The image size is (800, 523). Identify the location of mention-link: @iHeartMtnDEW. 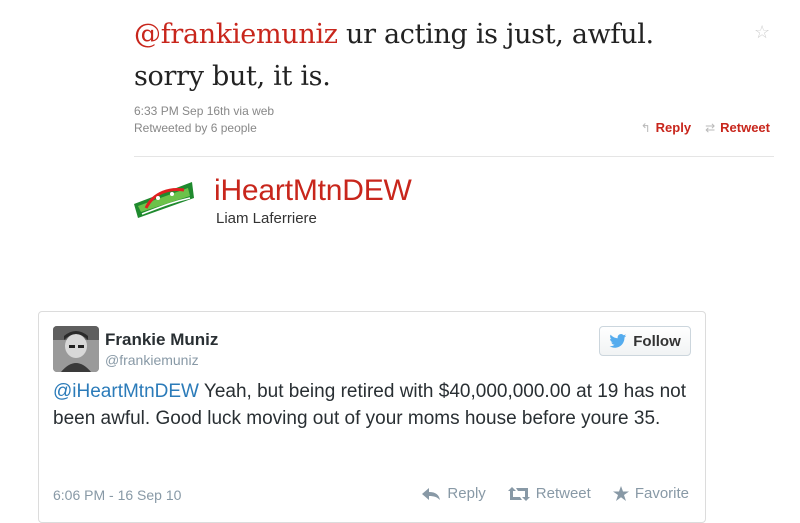
(126, 391).